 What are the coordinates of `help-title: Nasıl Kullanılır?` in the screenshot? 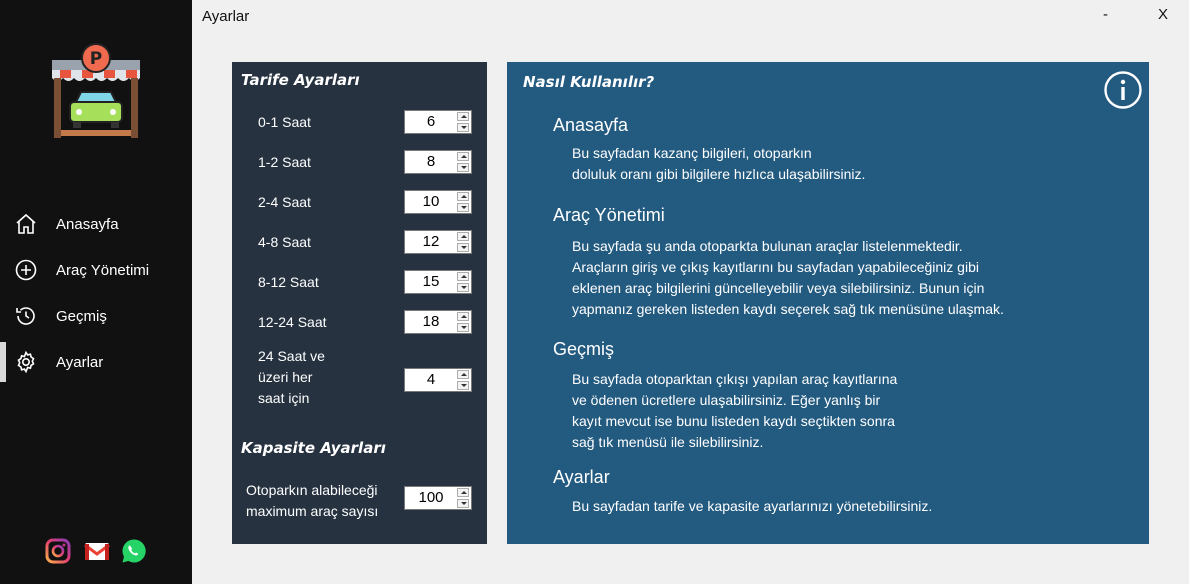 It's located at (589, 82).